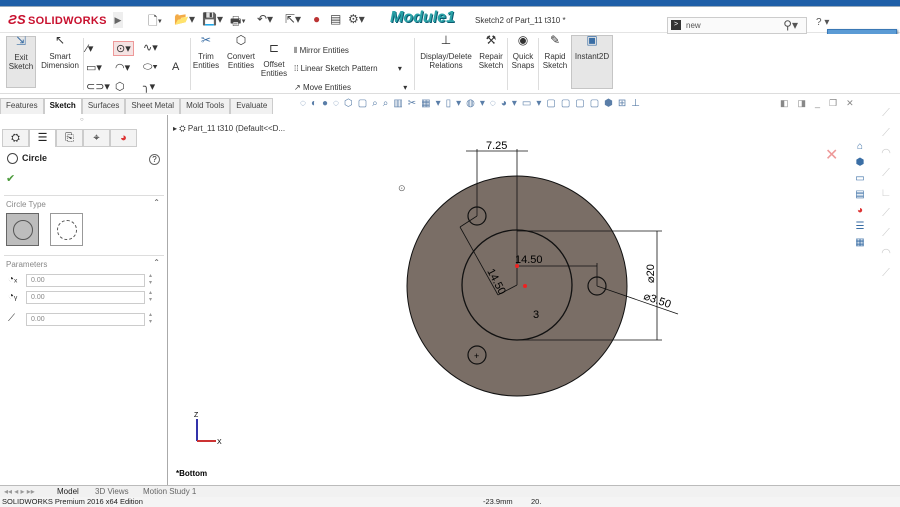 Image resolution: width=900 pixels, height=507 pixels. Describe the element at coordinates (150, 297) in the screenshot. I see `center-y-spinner: ▴ ▾` at that location.